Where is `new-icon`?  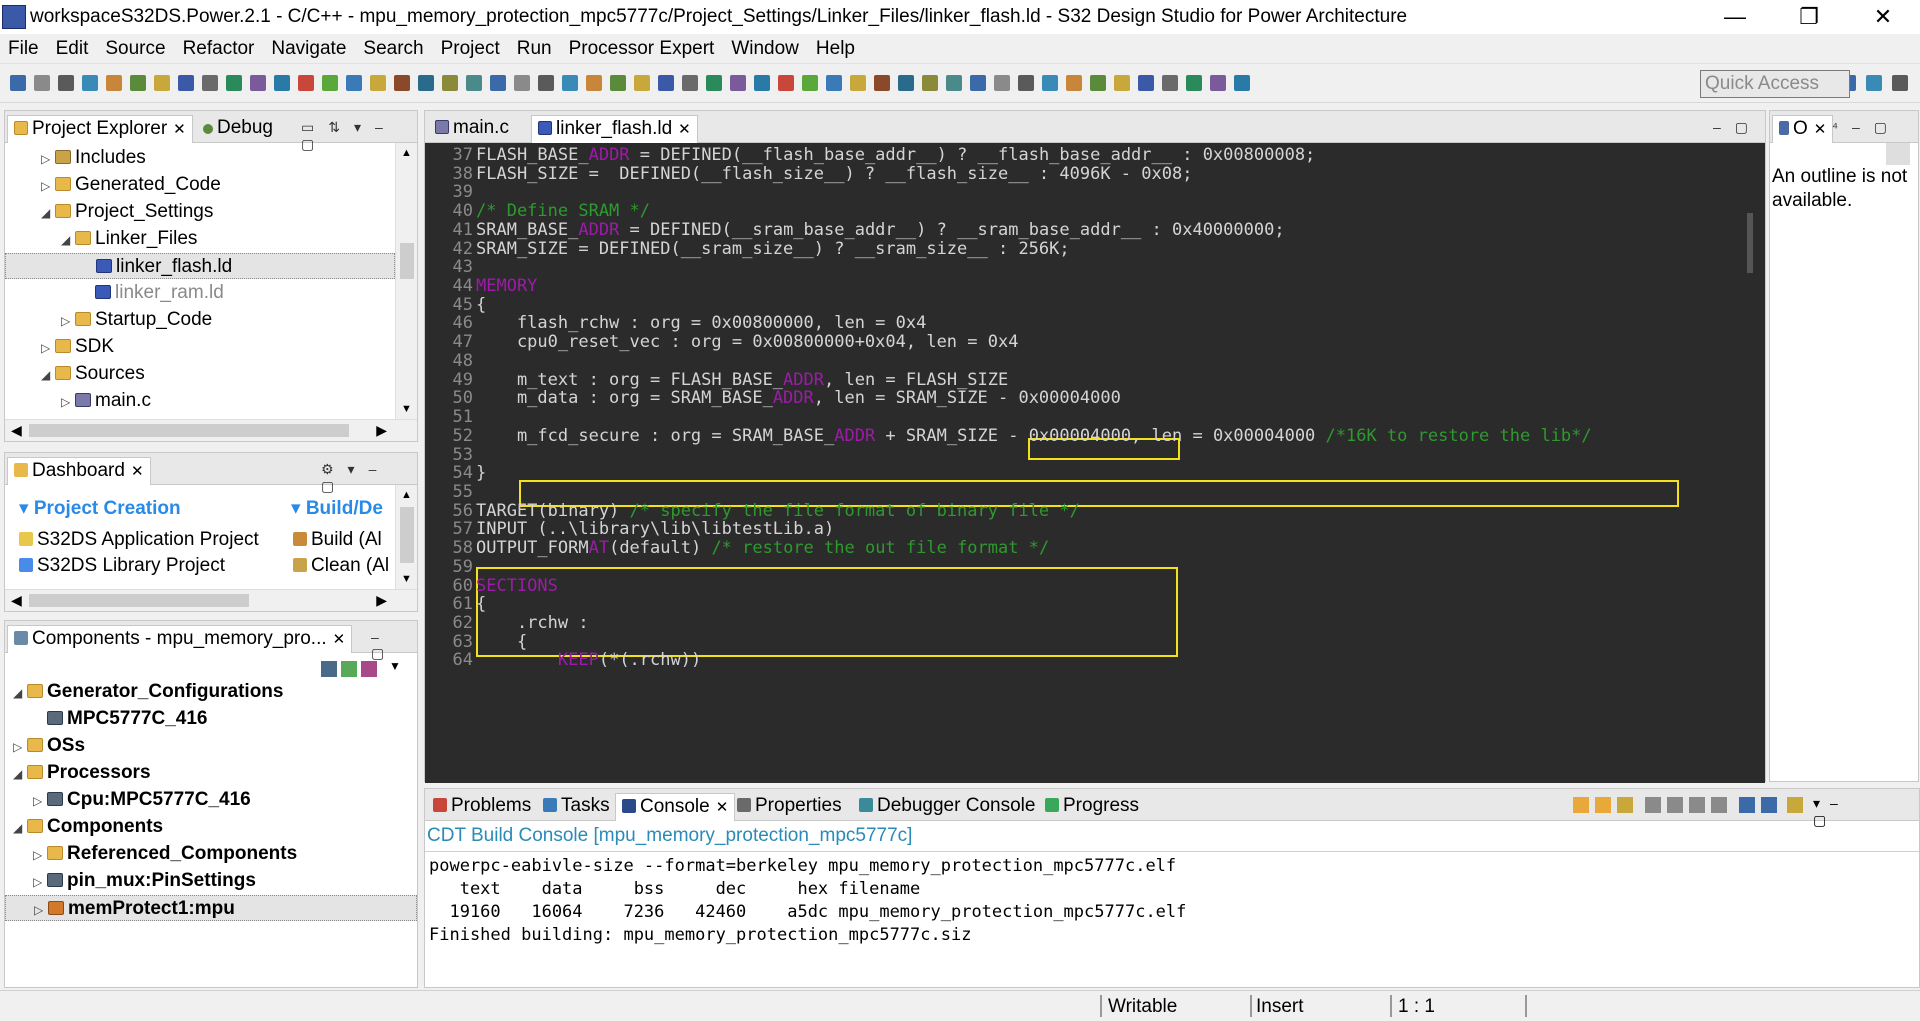
new-icon is located at coordinates (498, 83).